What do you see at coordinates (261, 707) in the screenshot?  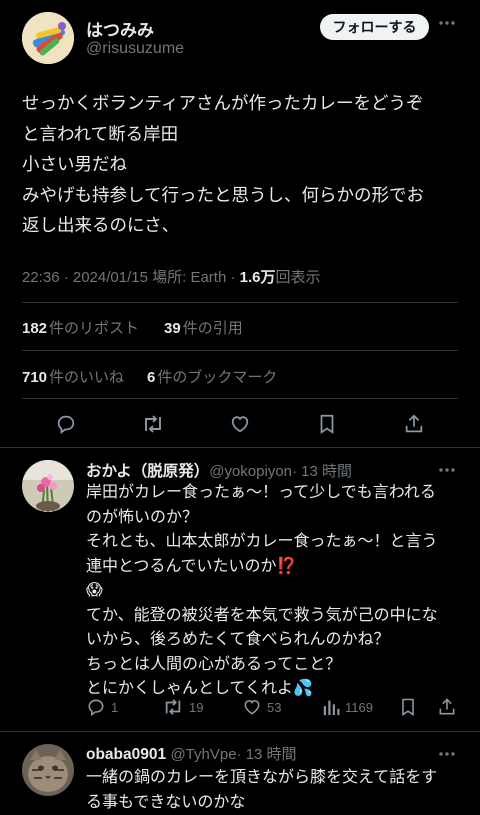 I see `like-action: 53` at bounding box center [261, 707].